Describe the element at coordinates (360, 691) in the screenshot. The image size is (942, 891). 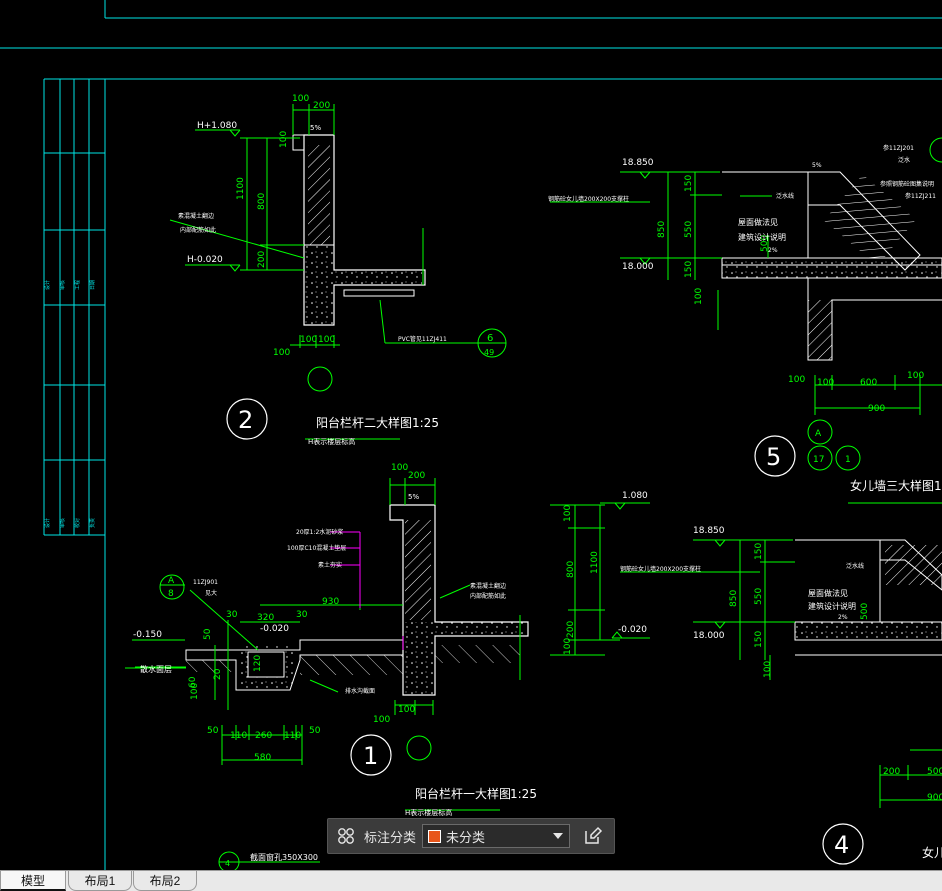
I see `svg-text: 排水沟截面` at that location.